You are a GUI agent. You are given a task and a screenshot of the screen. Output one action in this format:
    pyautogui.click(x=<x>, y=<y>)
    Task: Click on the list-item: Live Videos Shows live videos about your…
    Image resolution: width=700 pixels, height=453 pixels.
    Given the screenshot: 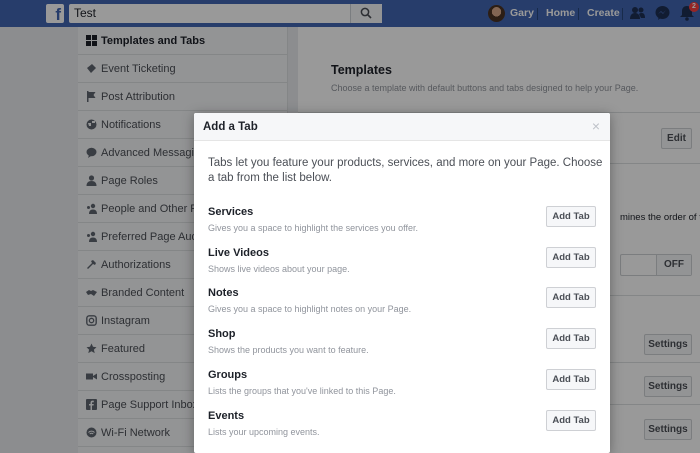 What is the action you would take?
    pyautogui.click(x=402, y=267)
    